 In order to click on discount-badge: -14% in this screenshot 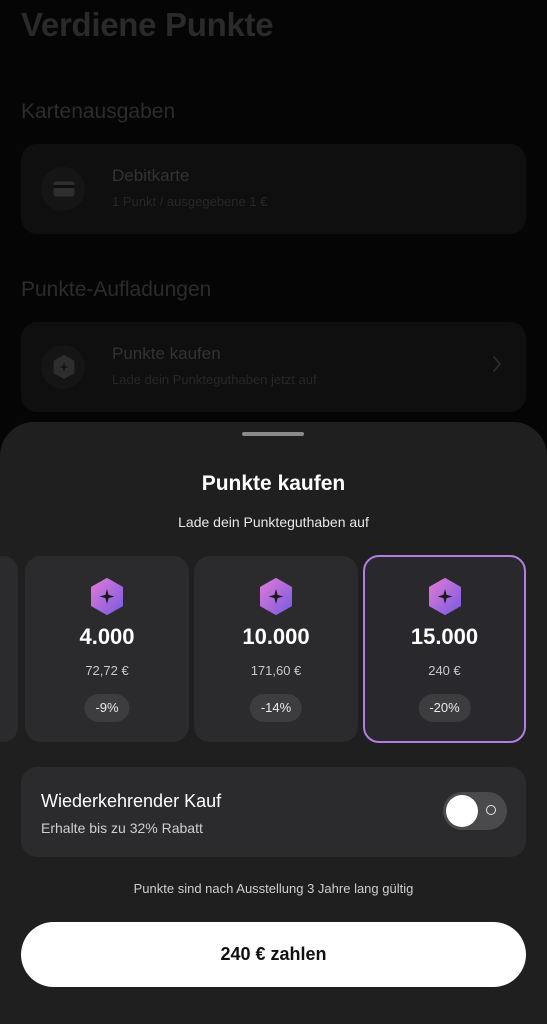, I will do `click(276, 708)`.